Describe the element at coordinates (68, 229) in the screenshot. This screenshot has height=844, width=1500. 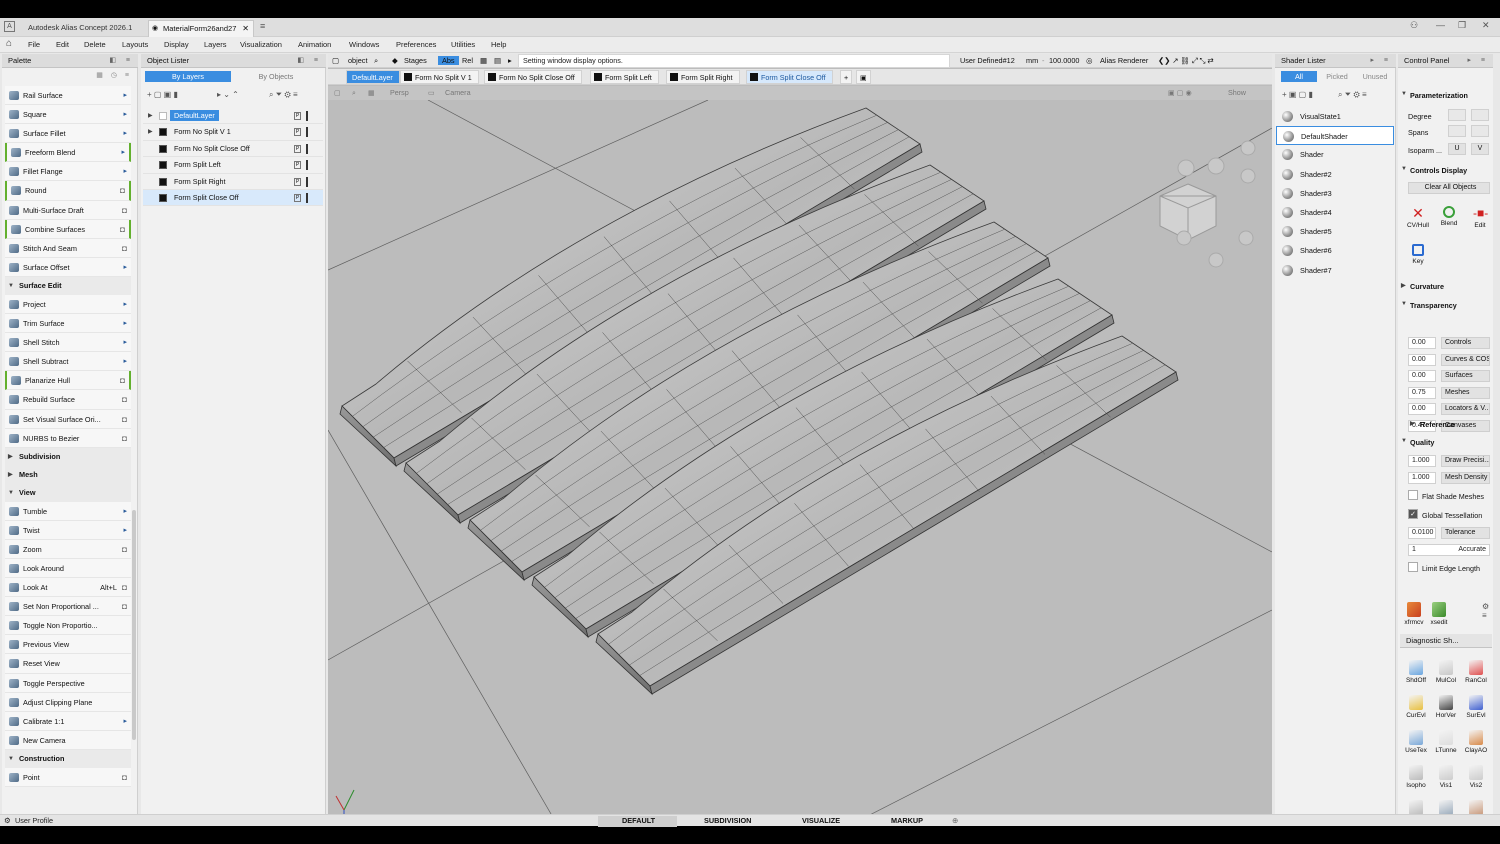
I see `palette-tool: Combine Surfaces ◘` at that location.